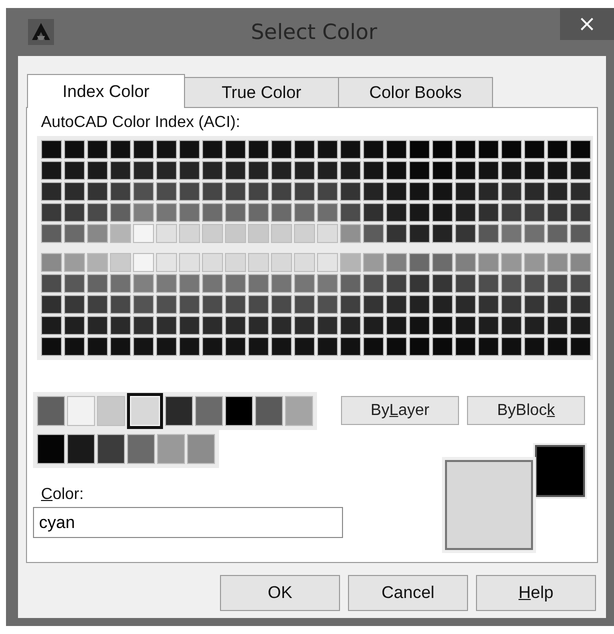  Describe the element at coordinates (415, 92) in the screenshot. I see `tab: Color Books` at that location.